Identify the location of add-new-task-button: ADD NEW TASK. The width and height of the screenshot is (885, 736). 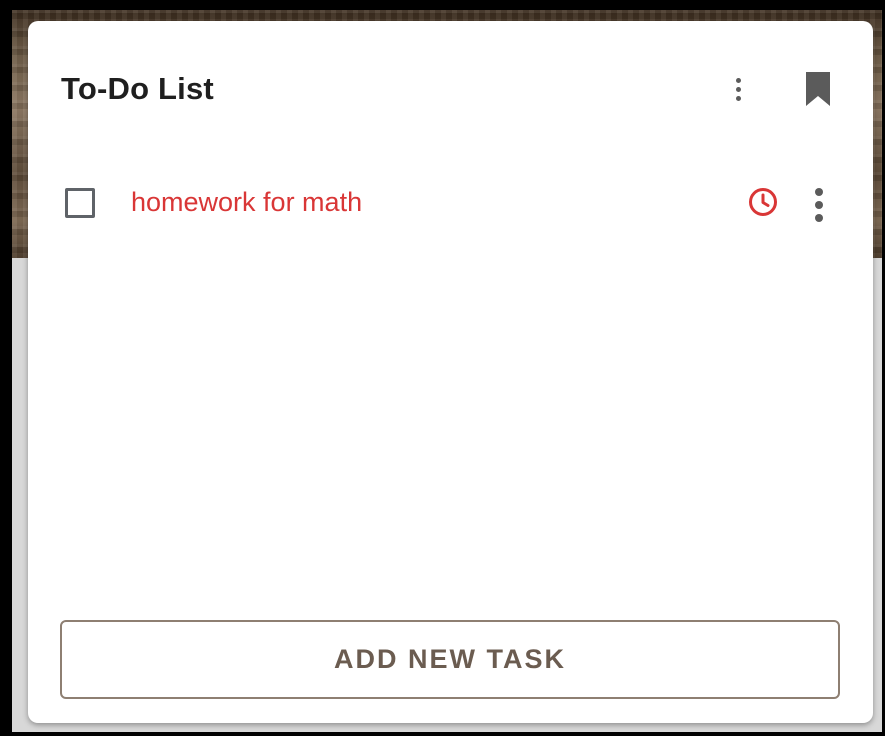
(450, 659).